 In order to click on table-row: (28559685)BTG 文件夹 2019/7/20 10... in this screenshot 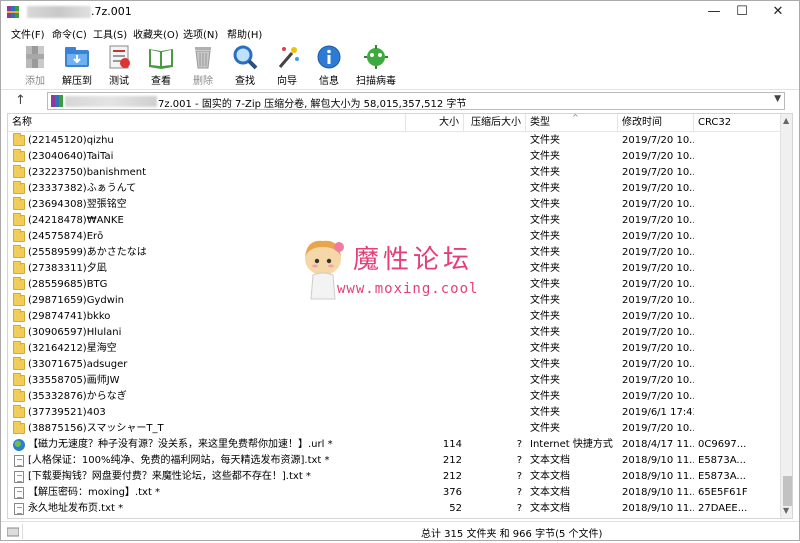, I will do `click(394, 285)`.